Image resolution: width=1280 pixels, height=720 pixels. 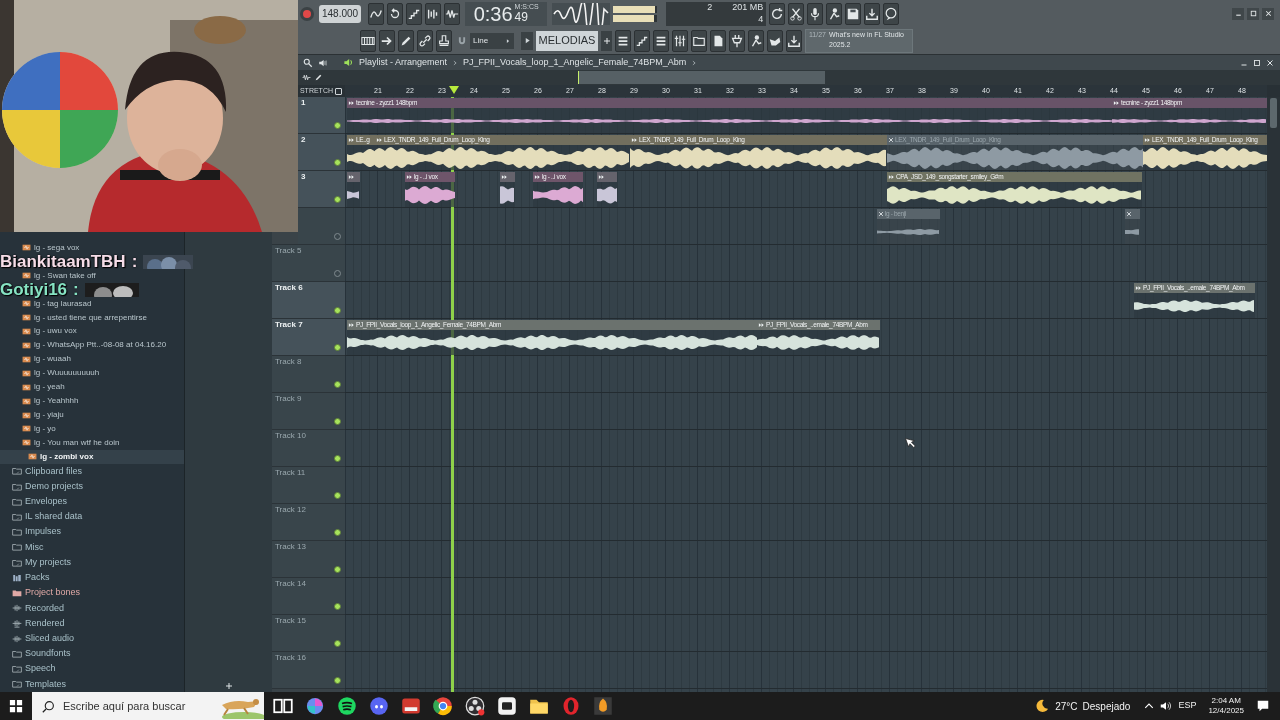 What do you see at coordinates (92, 248) in the screenshot?
I see `file-item: lg - sega vox` at bounding box center [92, 248].